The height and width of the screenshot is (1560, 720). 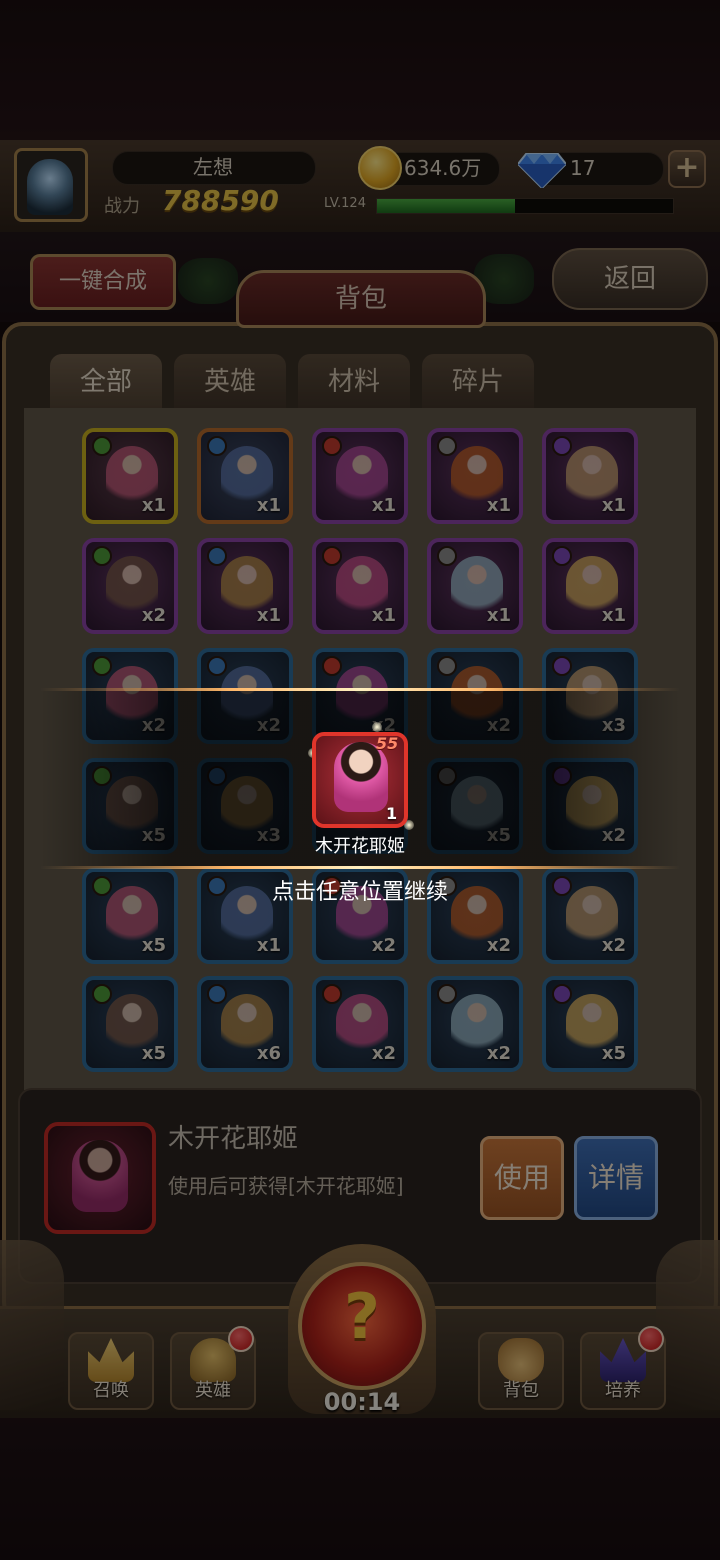 I want to click on glow-line-bottom, so click(x=360, y=867).